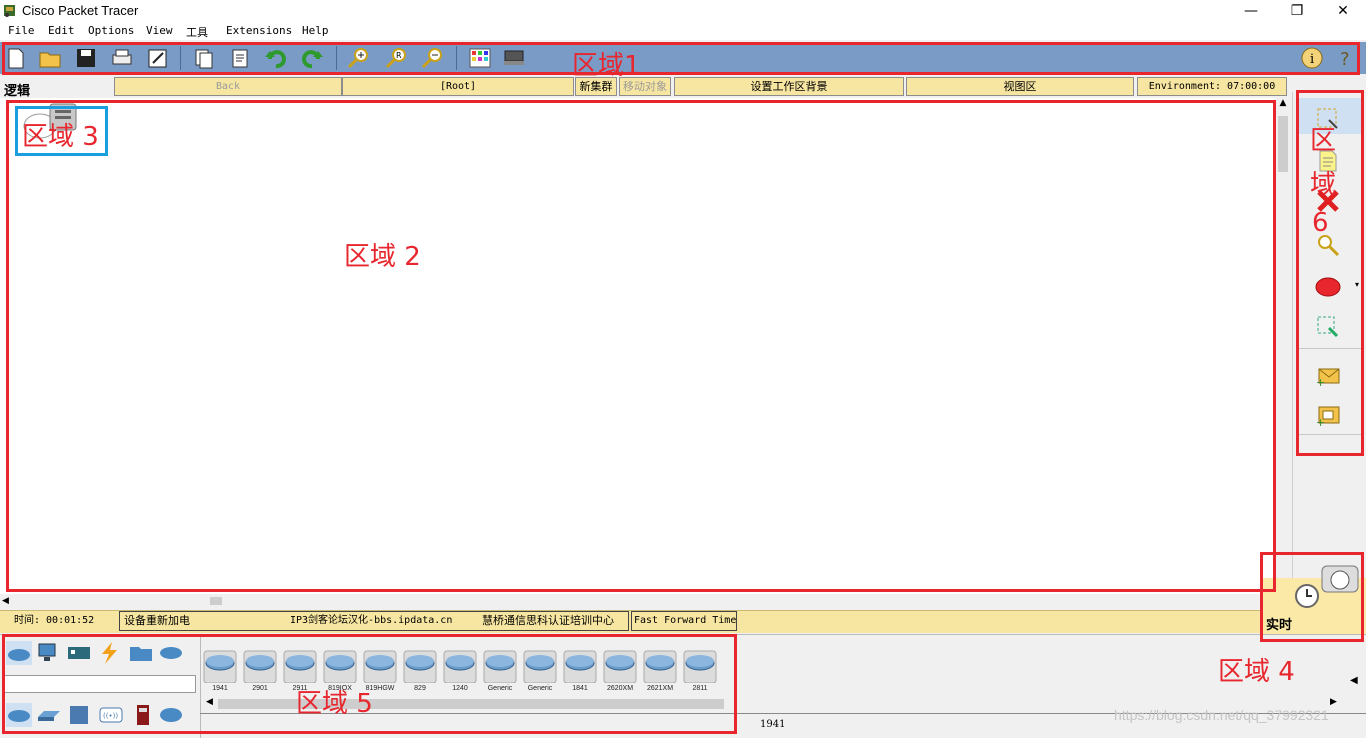 Image resolution: width=1366 pixels, height=738 pixels. I want to click on menu-view: View, so click(159, 30).